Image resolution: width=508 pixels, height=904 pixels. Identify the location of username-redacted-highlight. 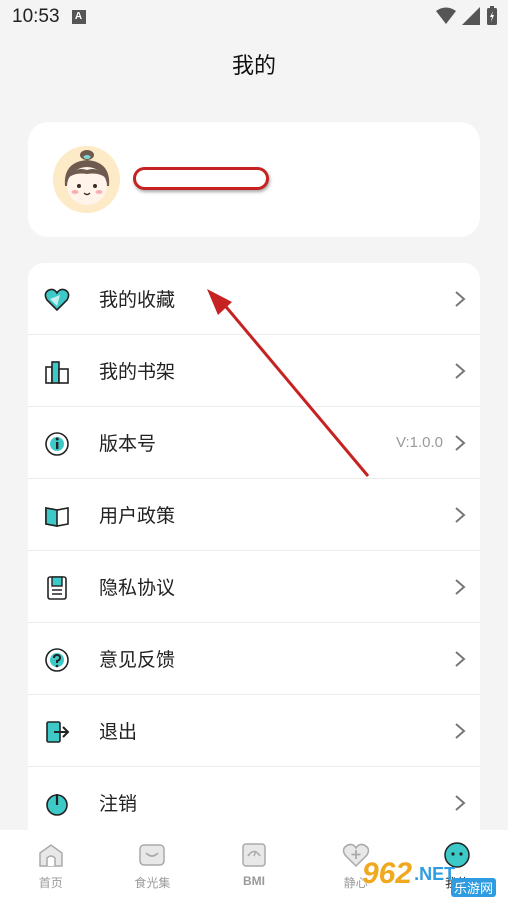
(201, 178).